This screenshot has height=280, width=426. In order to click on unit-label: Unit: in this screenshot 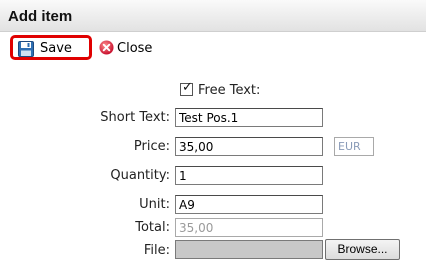, I will do `click(154, 204)`.